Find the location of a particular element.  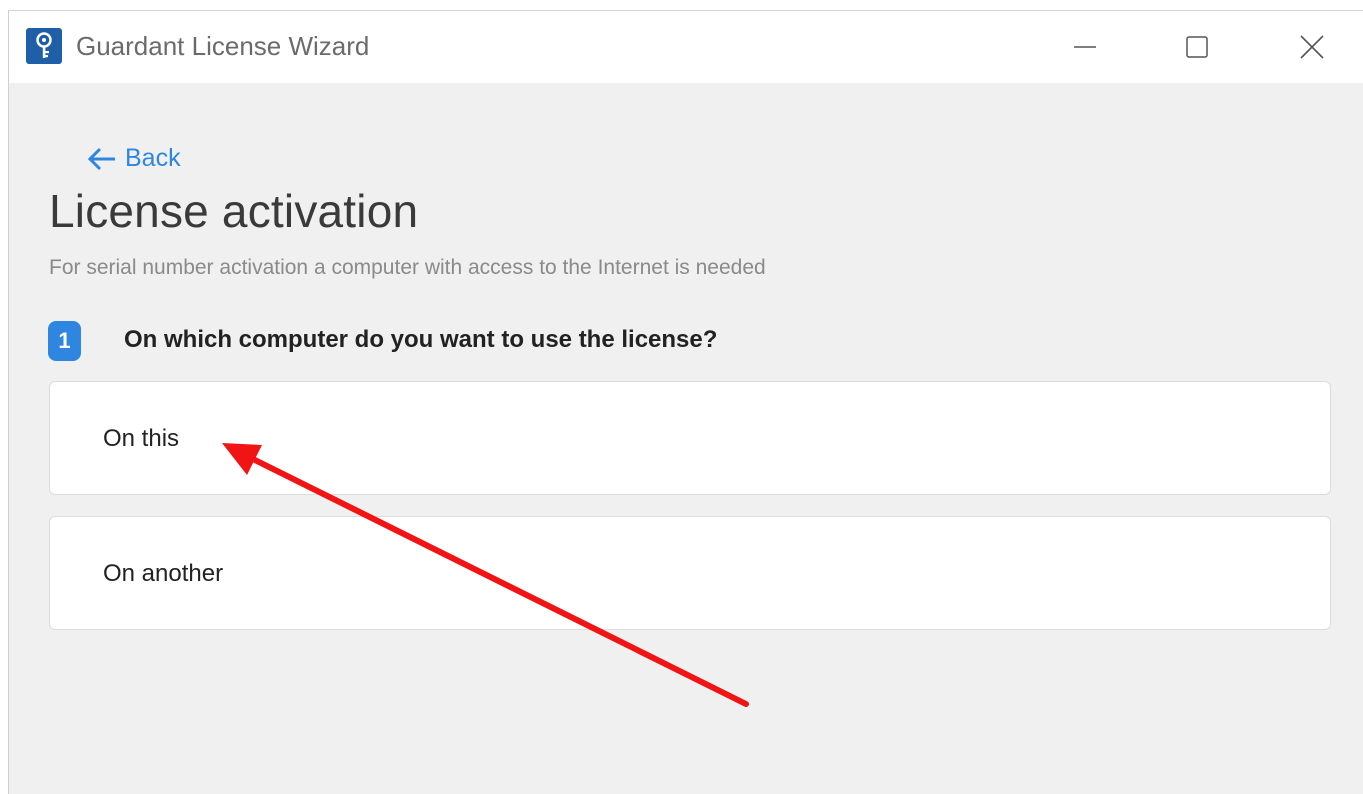

option-label: On this is located at coordinates (141, 438).